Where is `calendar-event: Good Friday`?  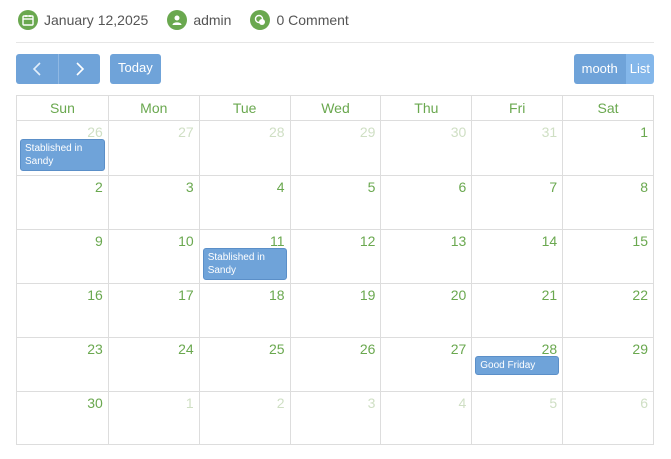 calendar-event: Good Friday is located at coordinates (517, 365).